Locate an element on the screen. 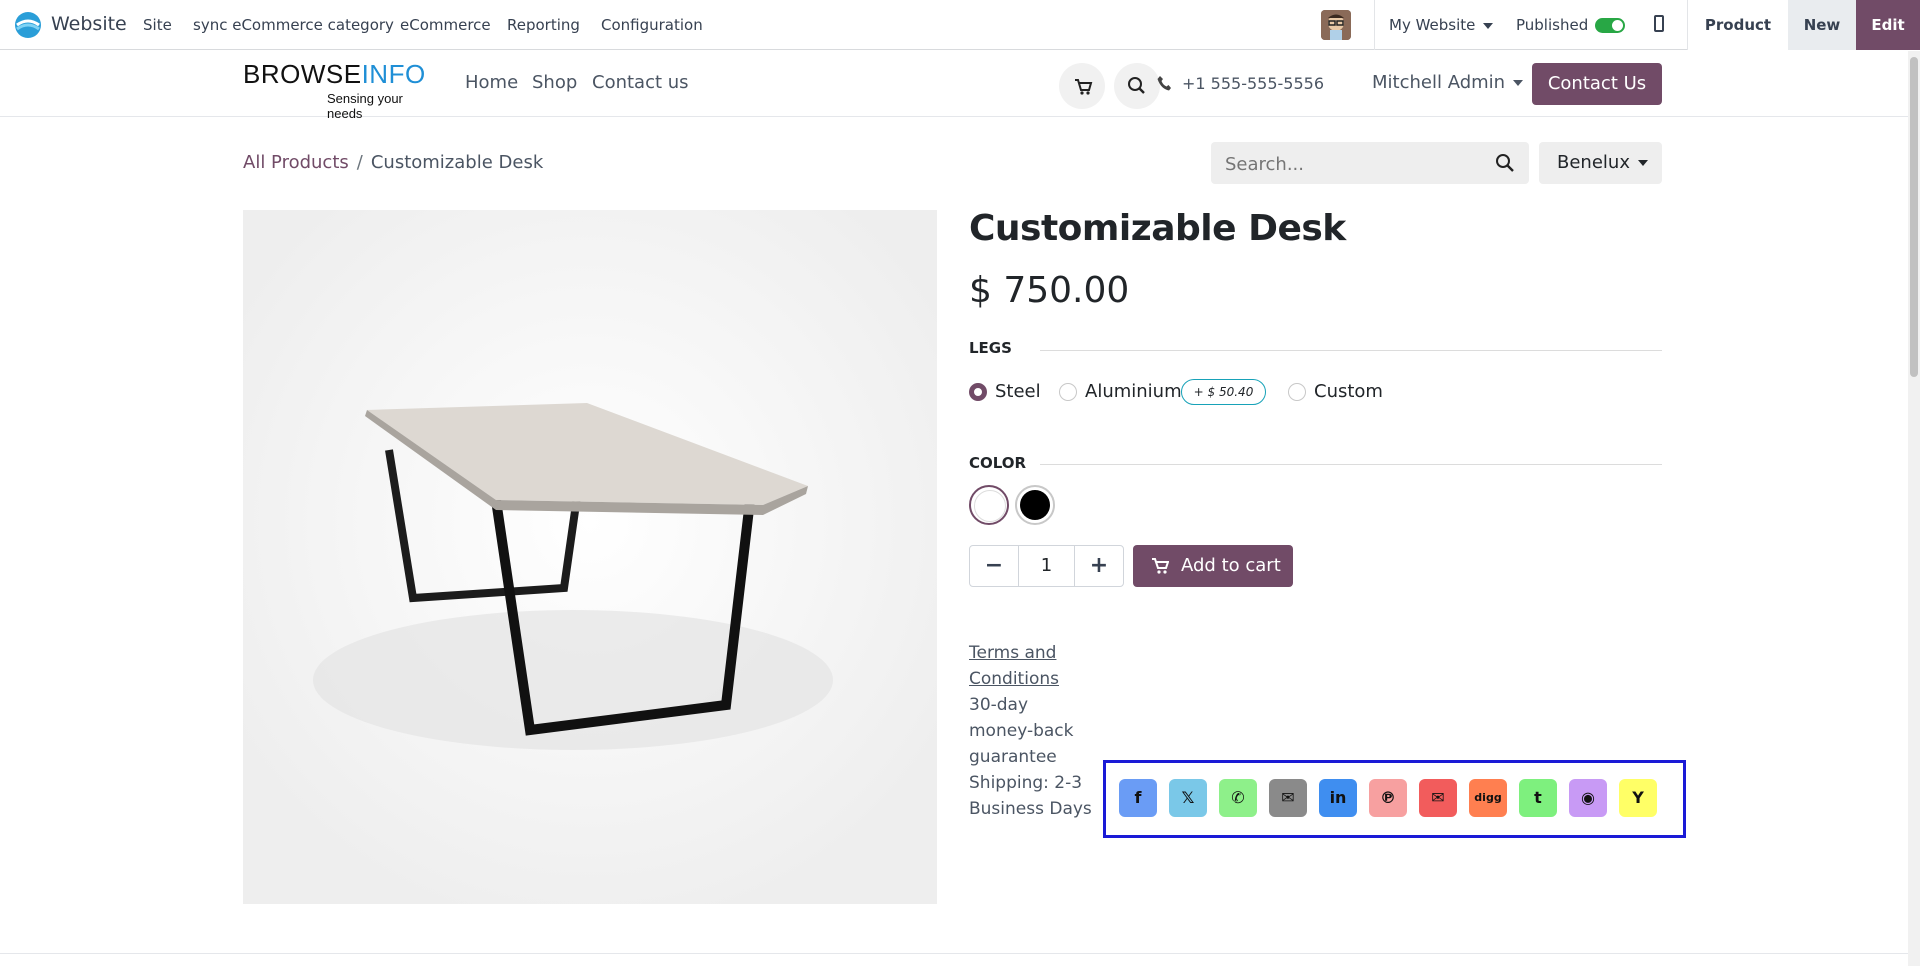 Image resolution: width=1920 pixels, height=966 pixels. product-title: Customizable Desk is located at coordinates (1157, 228).